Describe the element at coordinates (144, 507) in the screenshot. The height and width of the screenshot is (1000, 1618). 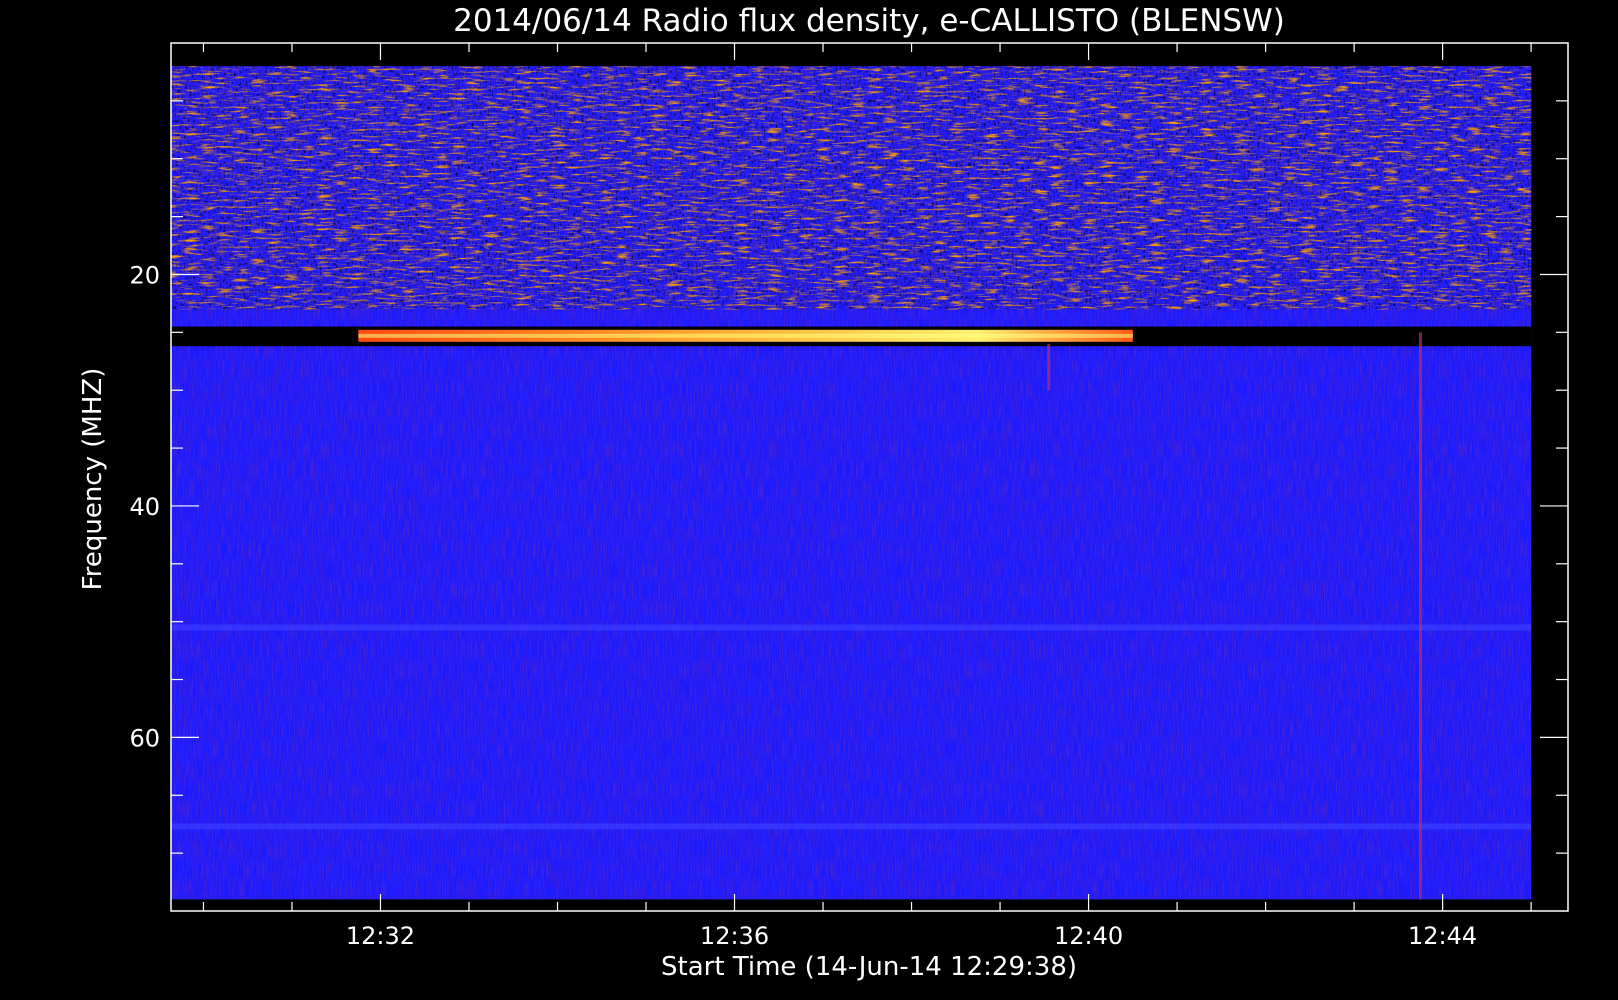
I see `y-tick-label: 40` at that location.